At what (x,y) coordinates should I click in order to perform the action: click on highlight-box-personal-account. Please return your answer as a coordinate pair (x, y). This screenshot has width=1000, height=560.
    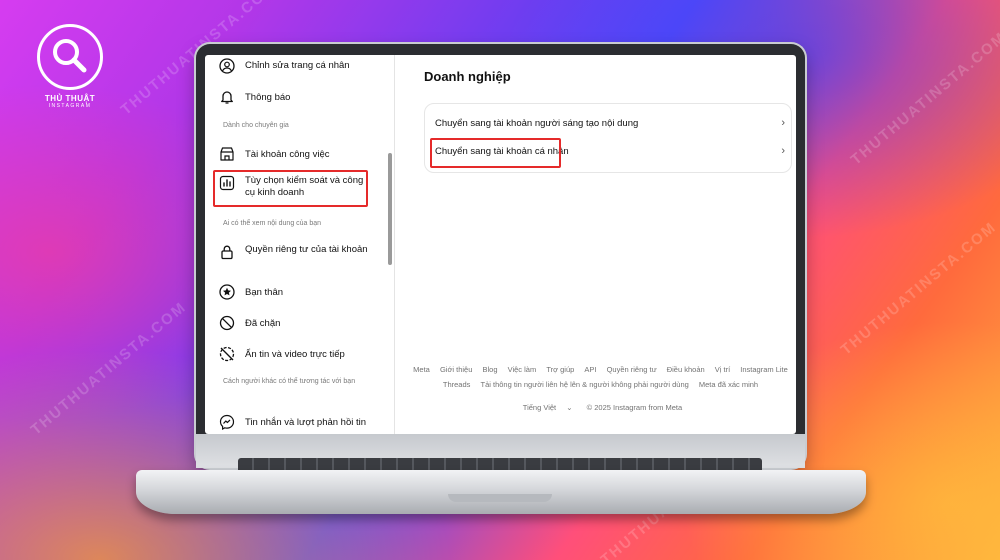
    Looking at the image, I should click on (495, 153).